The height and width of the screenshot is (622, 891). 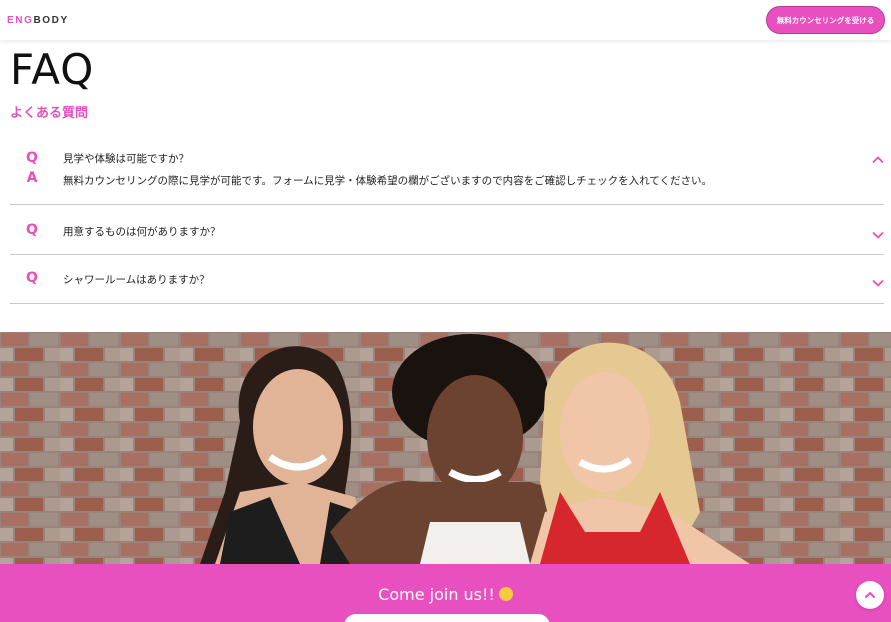 What do you see at coordinates (447, 618) in the screenshot?
I see `join-button` at bounding box center [447, 618].